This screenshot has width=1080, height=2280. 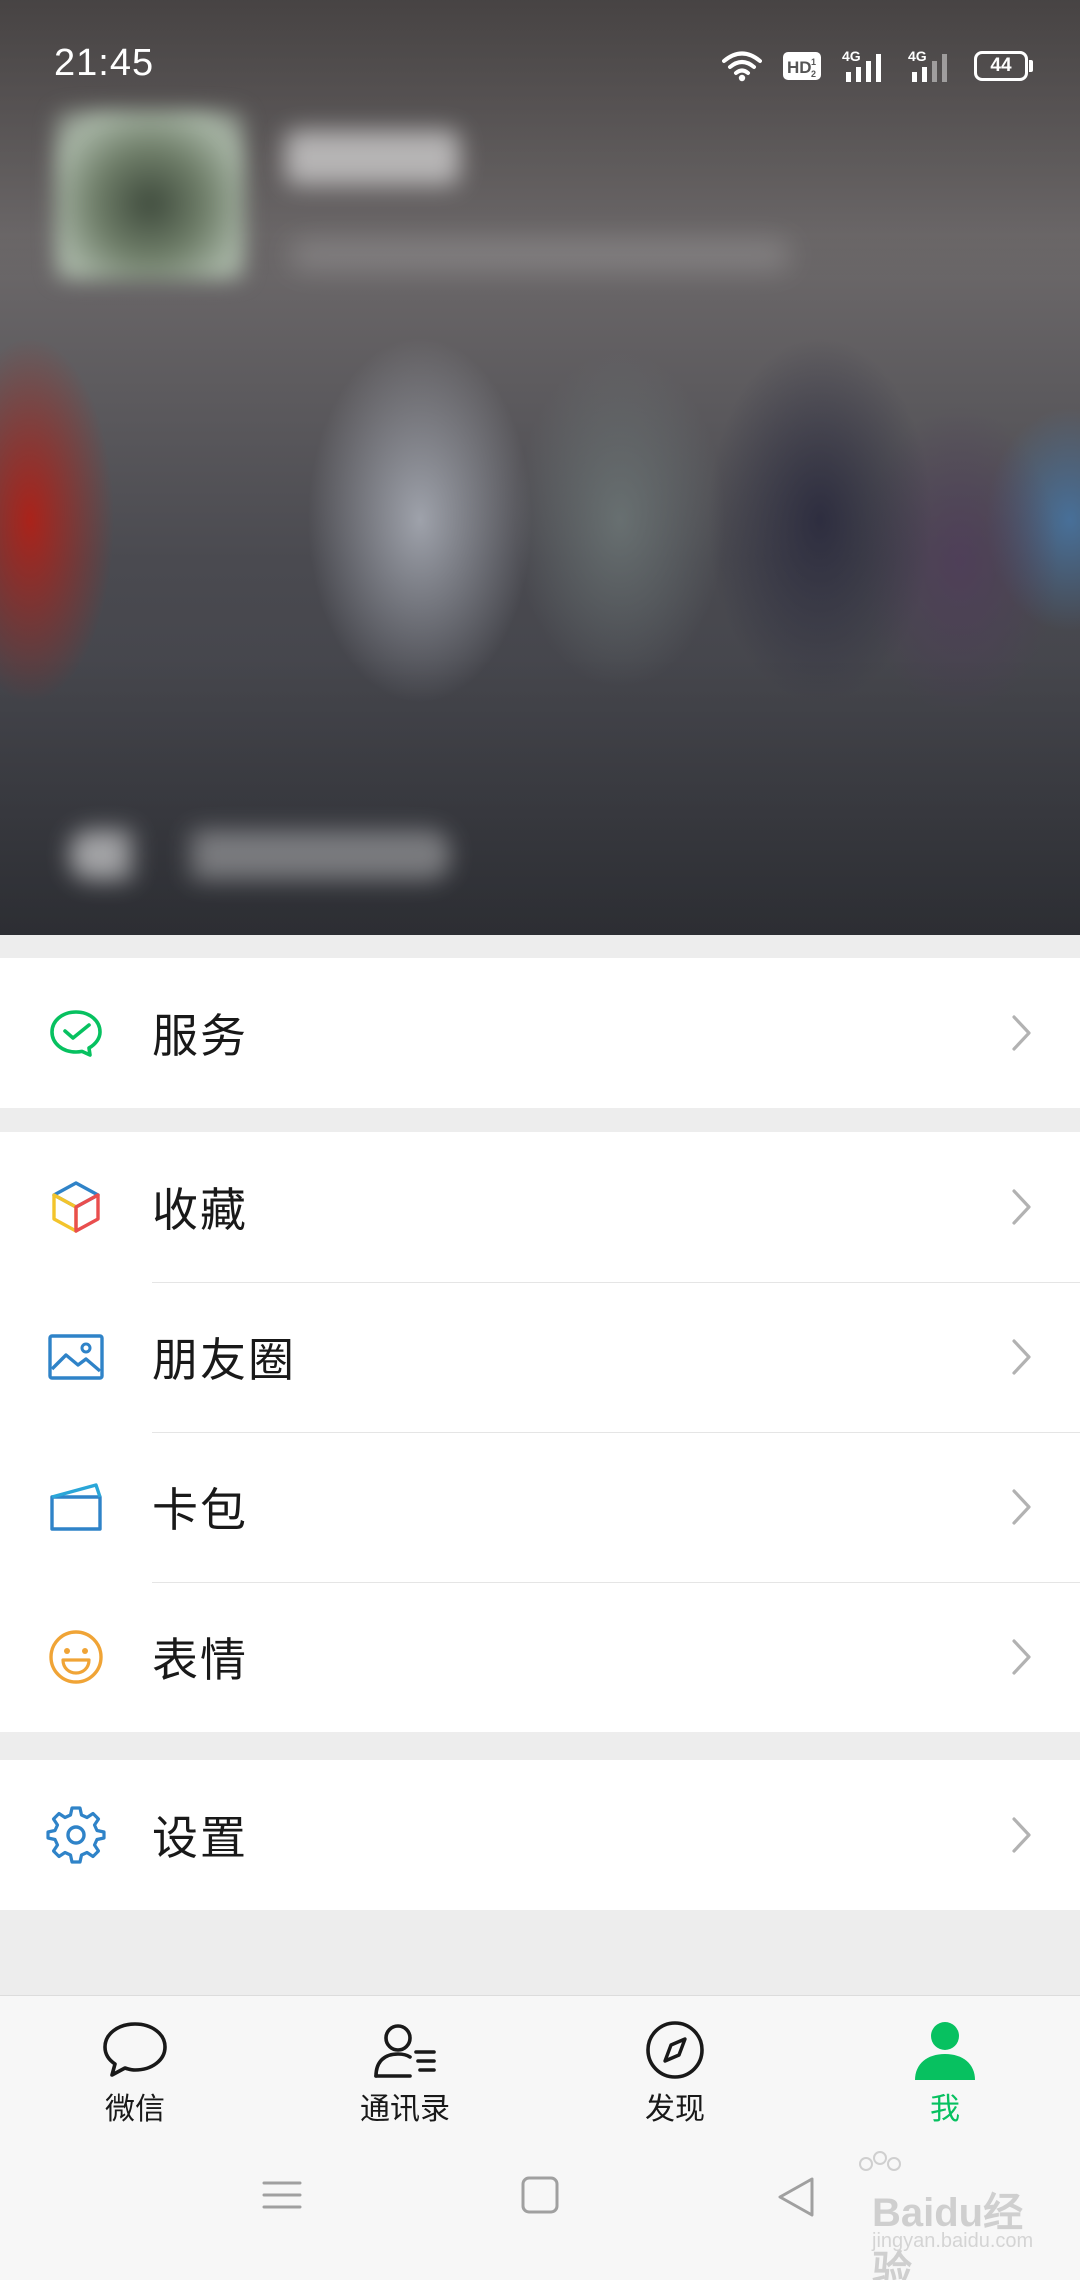 I want to click on wechat-id, so click(x=540, y=255).